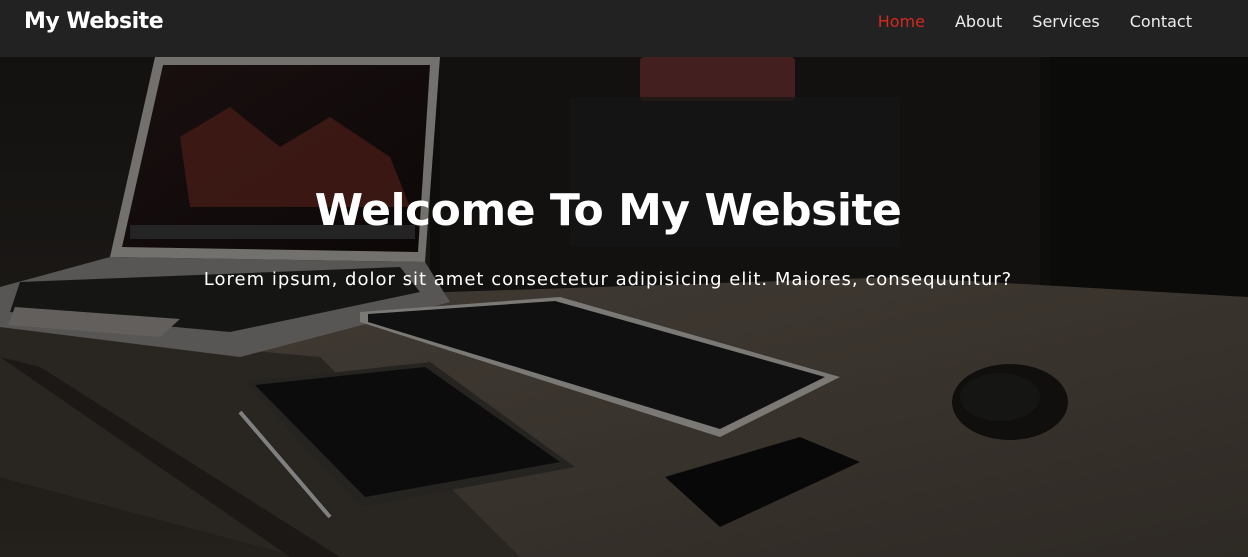  I want to click on hero-title: Welcome To My Website, so click(608, 210).